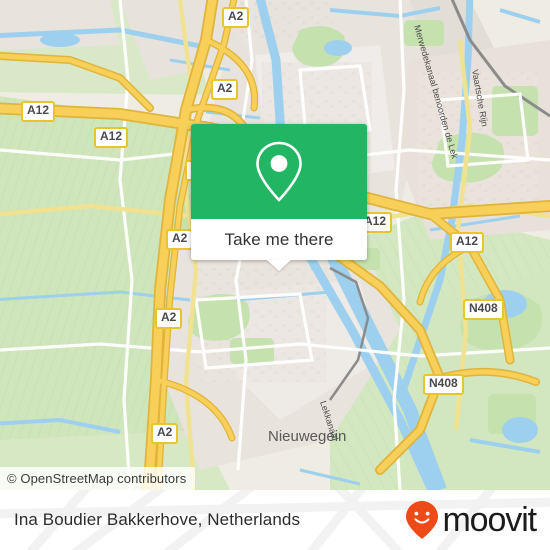  Describe the element at coordinates (307, 436) in the screenshot. I see `city-label: Nieuwegein` at that location.